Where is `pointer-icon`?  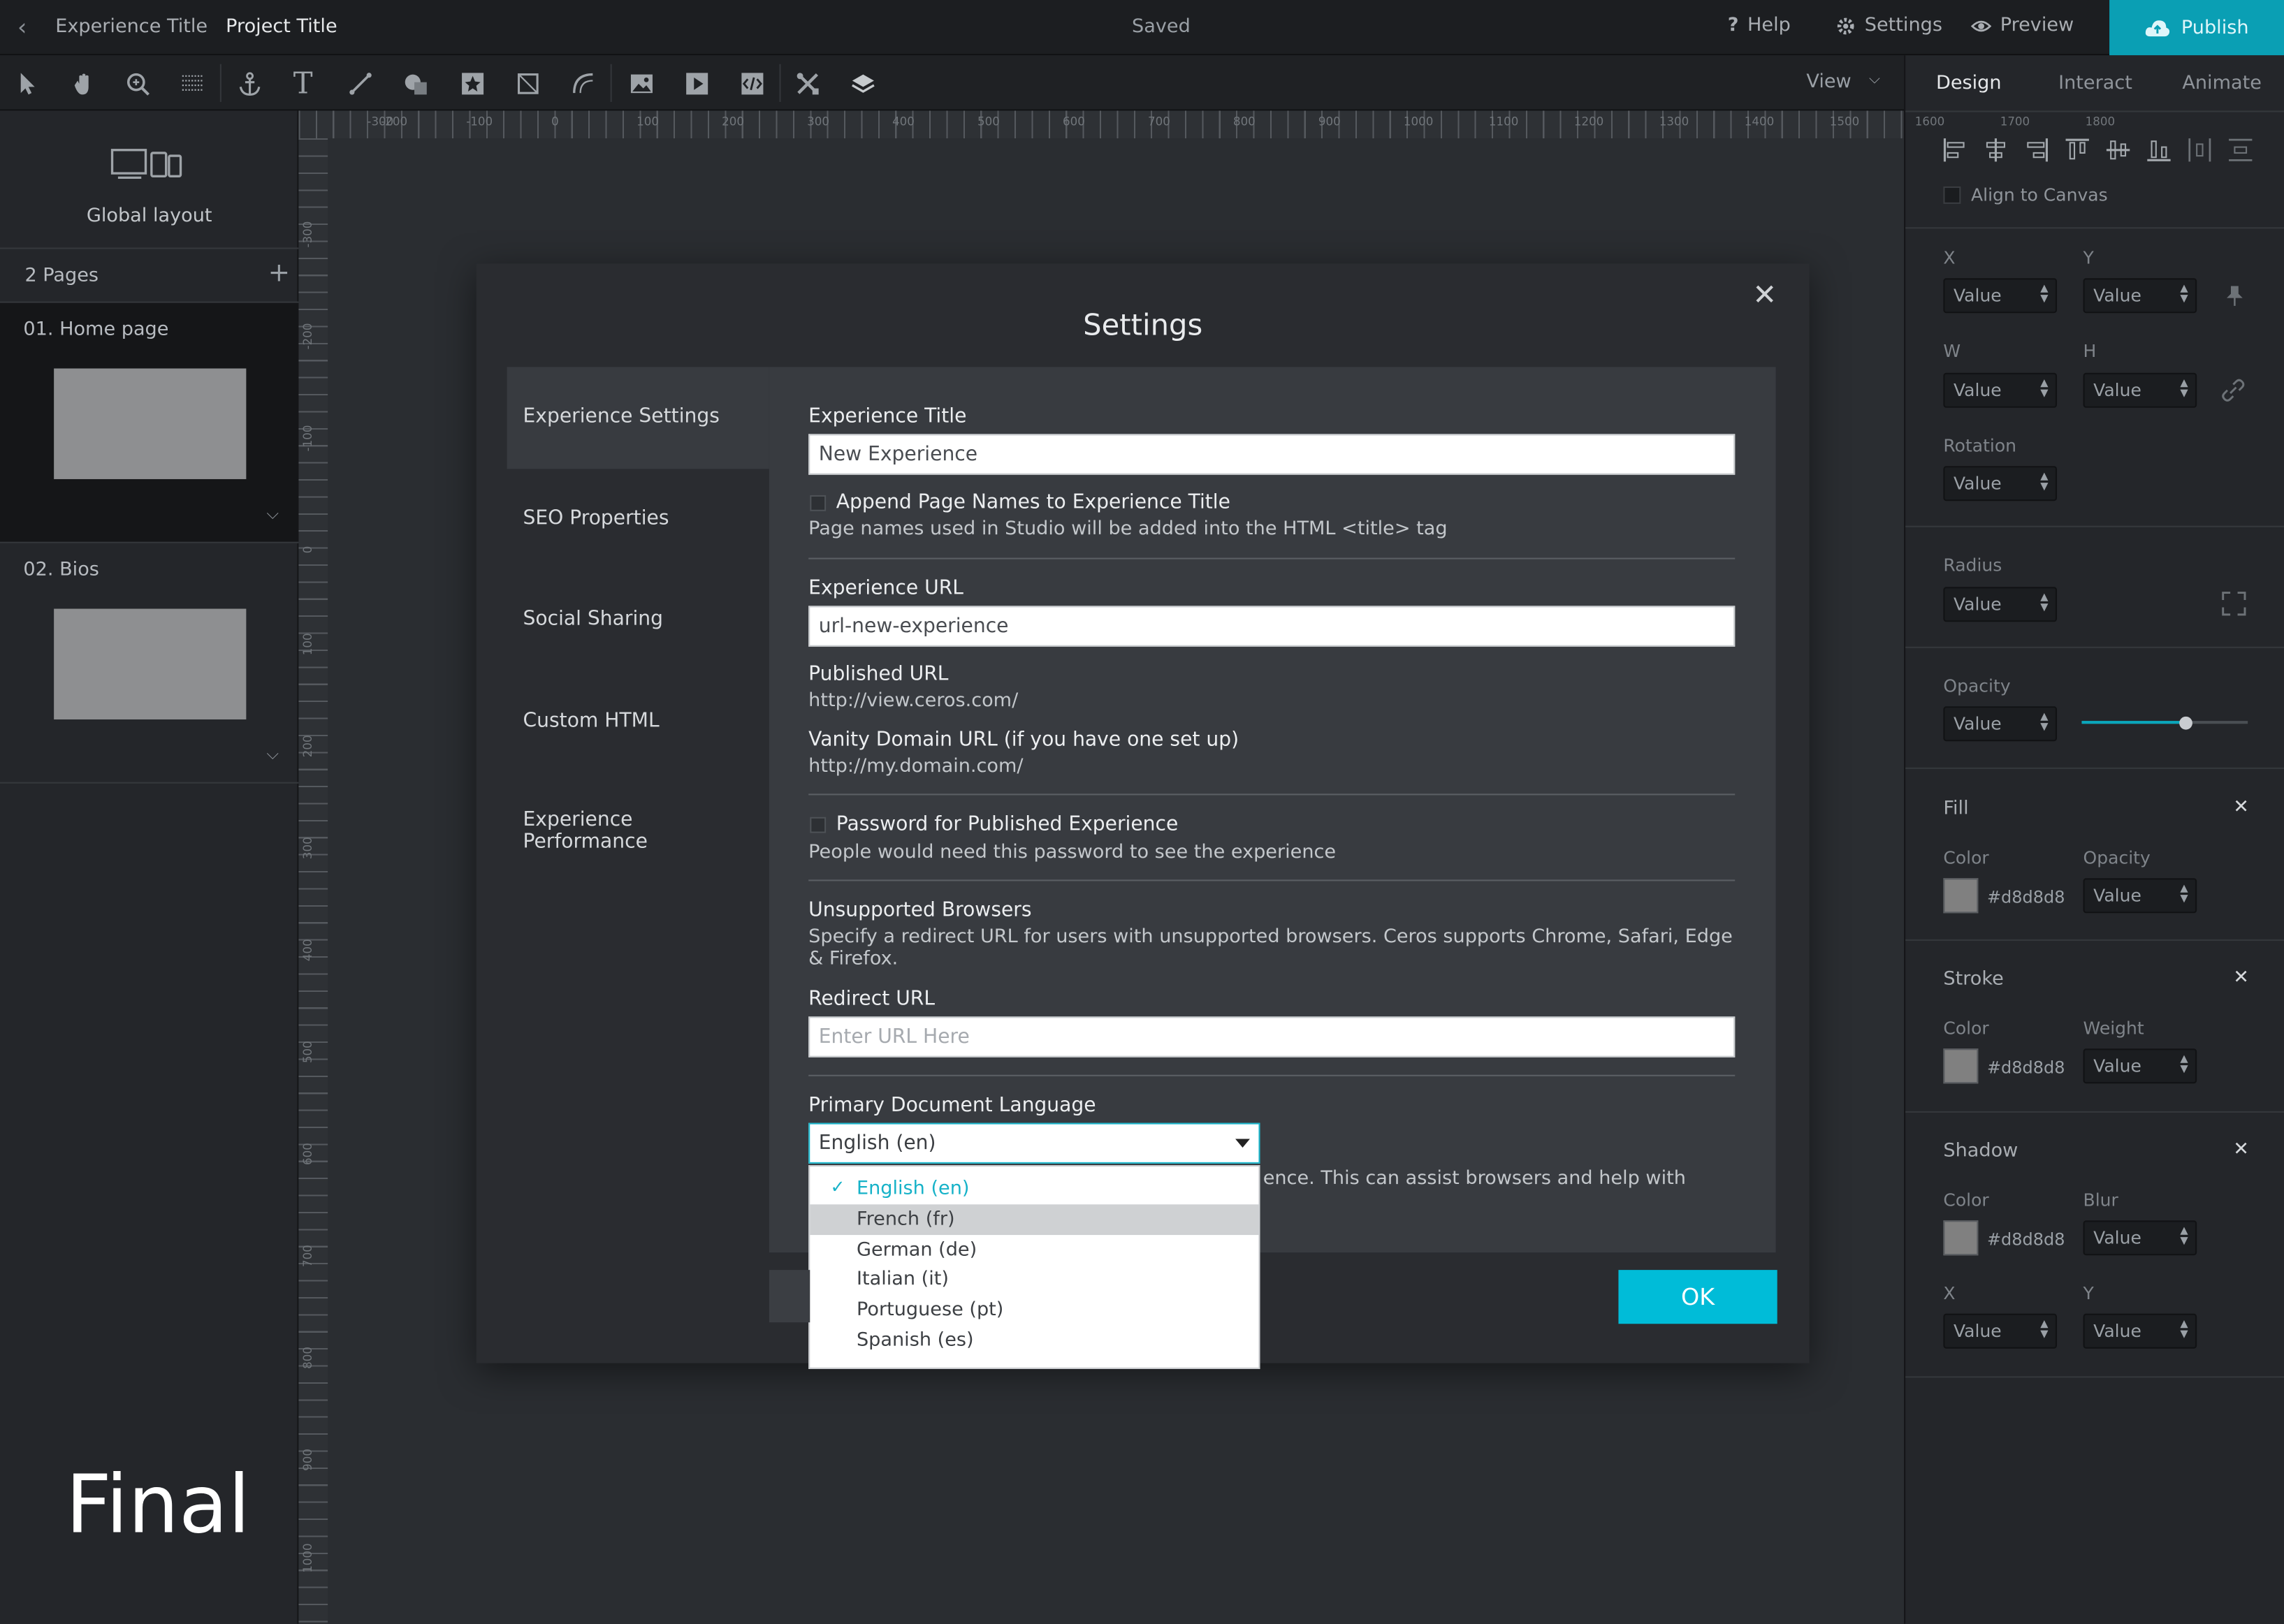 pointer-icon is located at coordinates (26, 83).